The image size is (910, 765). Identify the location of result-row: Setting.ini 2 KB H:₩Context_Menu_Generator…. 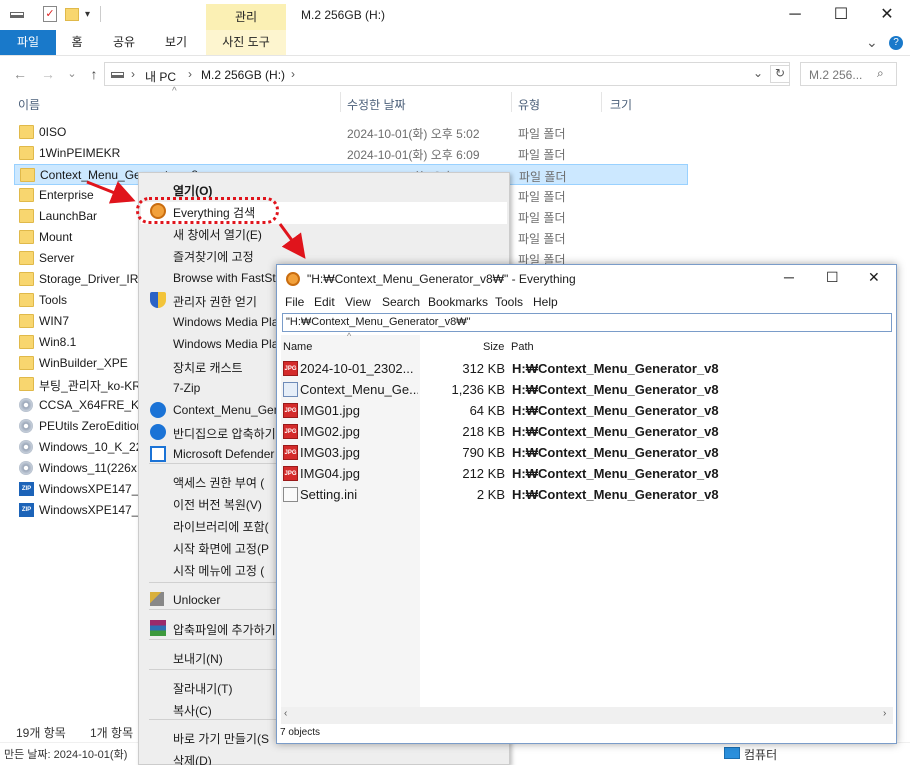
(587, 494).